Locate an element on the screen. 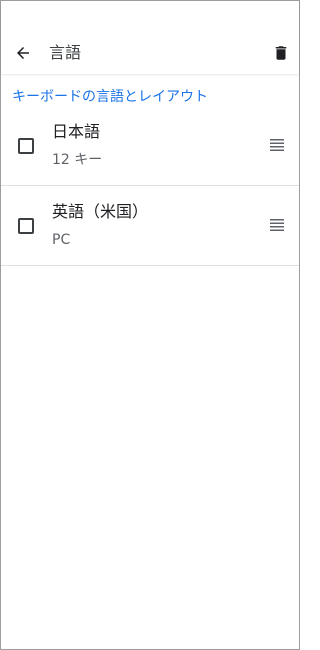 The width and height of the screenshot is (320, 650). list-item: 日本語 12 キー is located at coordinates (150, 146).